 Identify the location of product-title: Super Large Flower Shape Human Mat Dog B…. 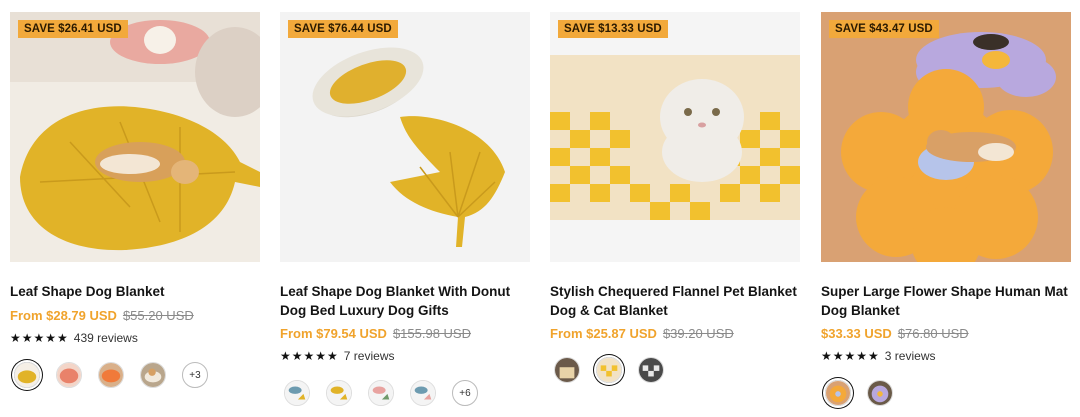
(946, 301).